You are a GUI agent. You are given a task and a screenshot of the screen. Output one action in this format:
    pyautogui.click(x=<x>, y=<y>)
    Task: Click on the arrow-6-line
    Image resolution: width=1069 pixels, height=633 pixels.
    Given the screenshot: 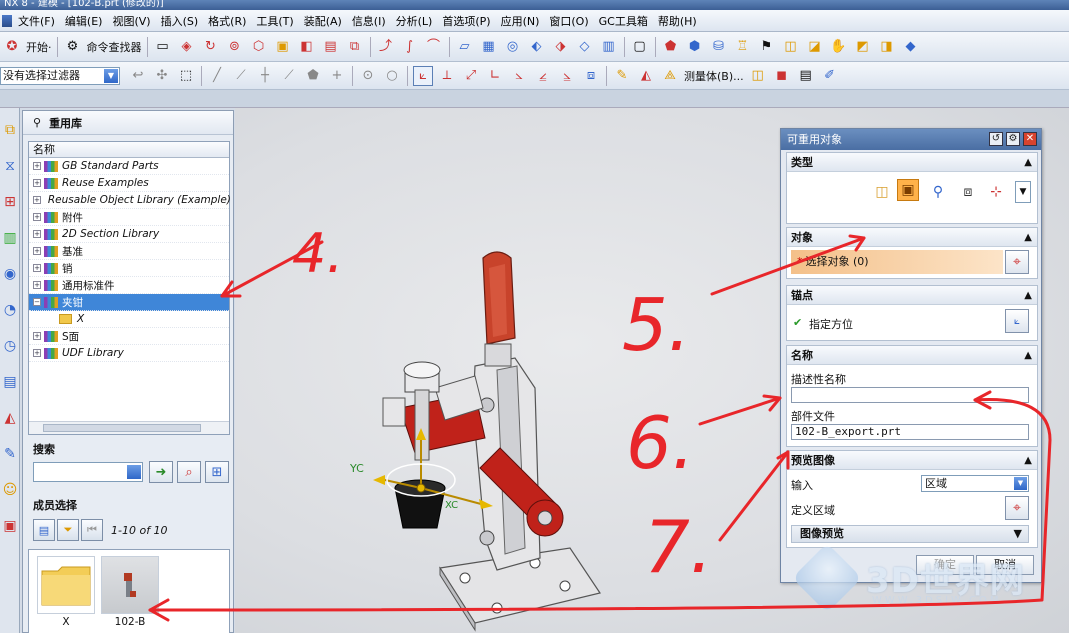 What is the action you would take?
    pyautogui.click(x=740, y=411)
    